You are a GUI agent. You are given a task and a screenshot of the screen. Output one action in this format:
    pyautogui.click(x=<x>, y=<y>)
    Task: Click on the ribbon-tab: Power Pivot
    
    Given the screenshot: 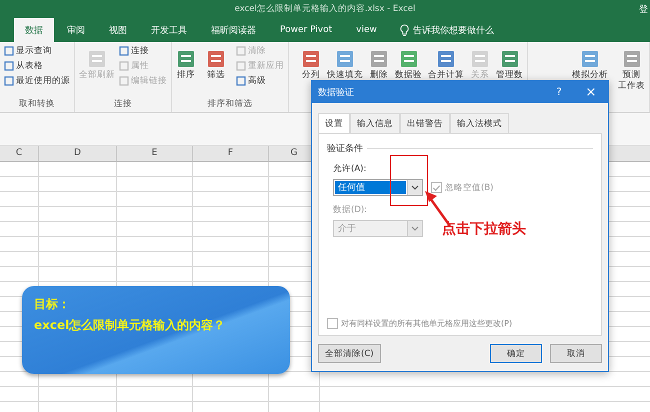 What is the action you would take?
    pyautogui.click(x=306, y=30)
    